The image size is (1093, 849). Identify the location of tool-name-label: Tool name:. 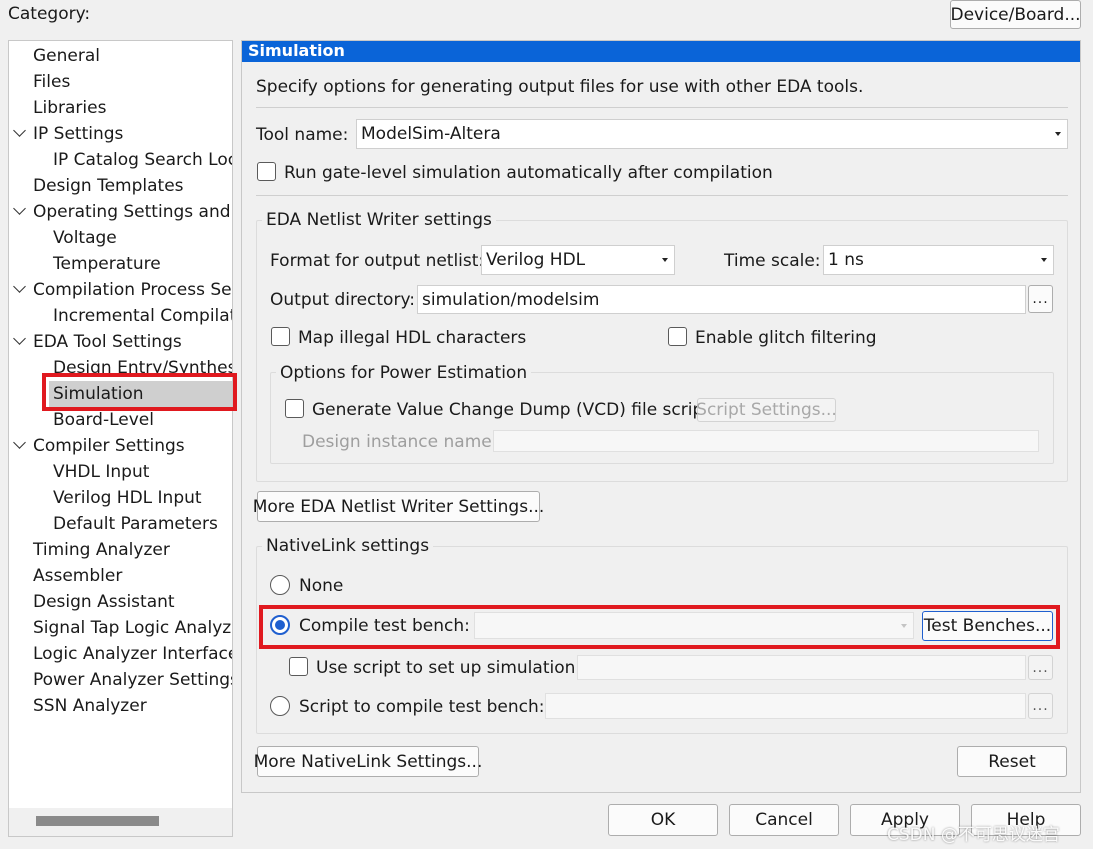
(302, 135).